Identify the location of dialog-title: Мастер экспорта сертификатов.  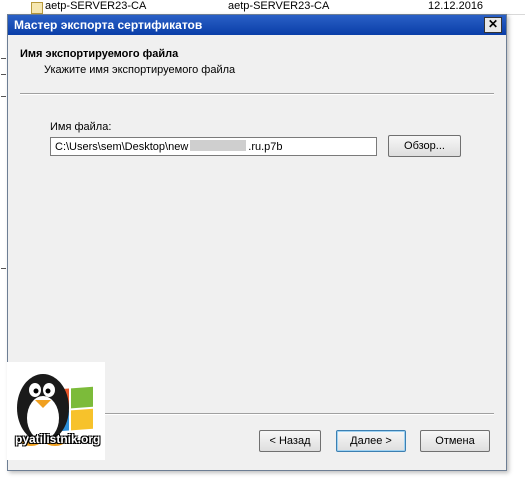
(108, 25).